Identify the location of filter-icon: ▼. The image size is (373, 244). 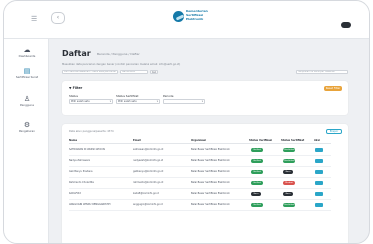
(70, 88).